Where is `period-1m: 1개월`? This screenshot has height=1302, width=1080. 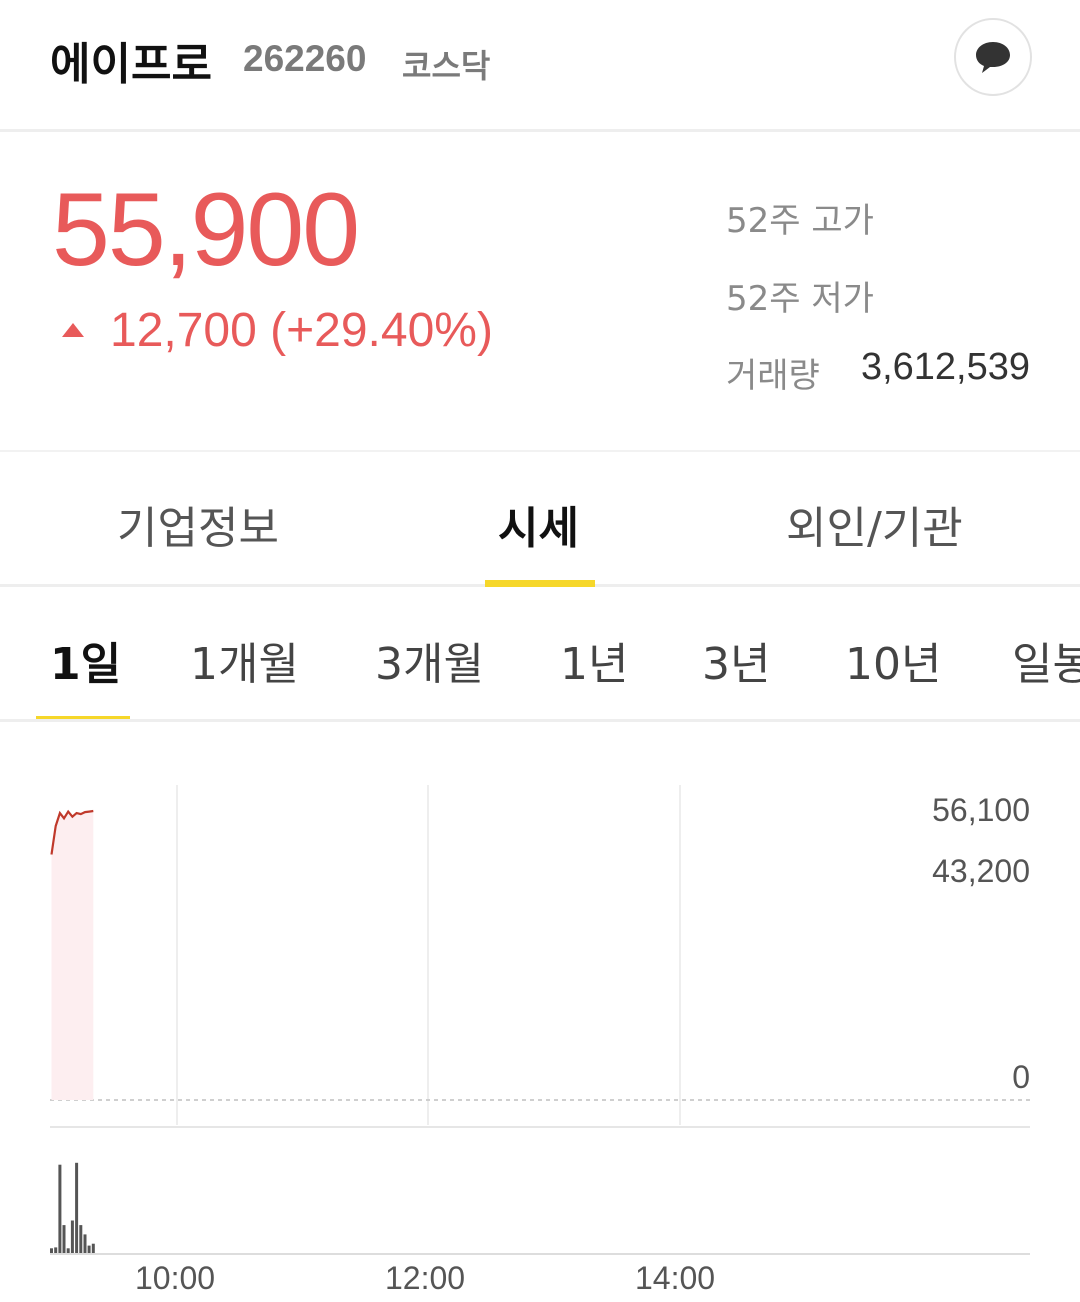 period-1m: 1개월 is located at coordinates (244, 660).